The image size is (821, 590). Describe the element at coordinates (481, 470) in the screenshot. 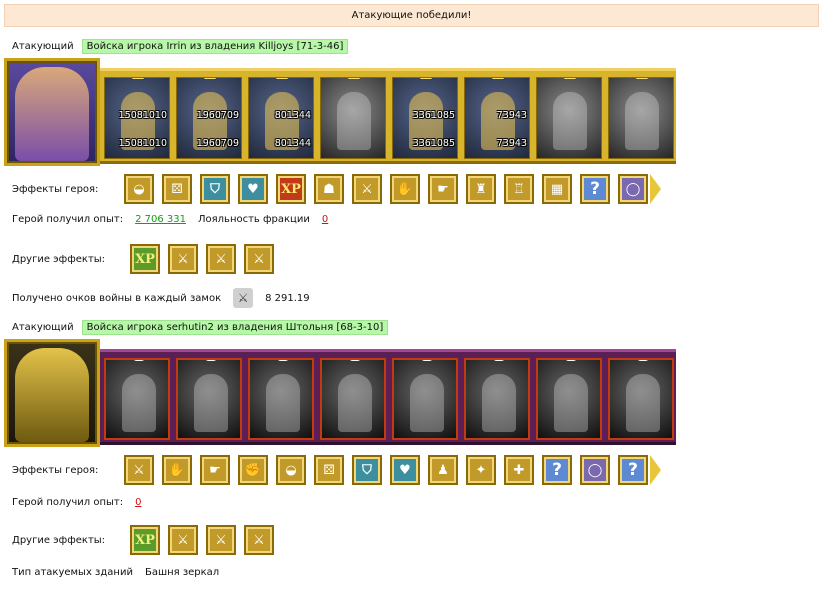

I see `star-icon: ✦` at that location.